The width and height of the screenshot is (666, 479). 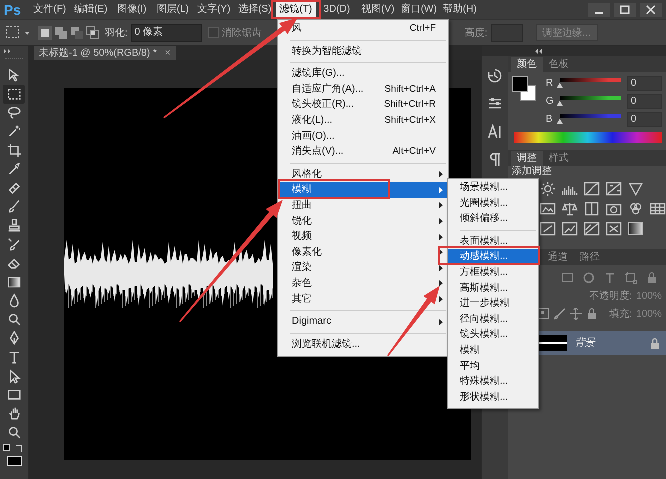 I want to click on transform-filter-icon, so click(x=631, y=278).